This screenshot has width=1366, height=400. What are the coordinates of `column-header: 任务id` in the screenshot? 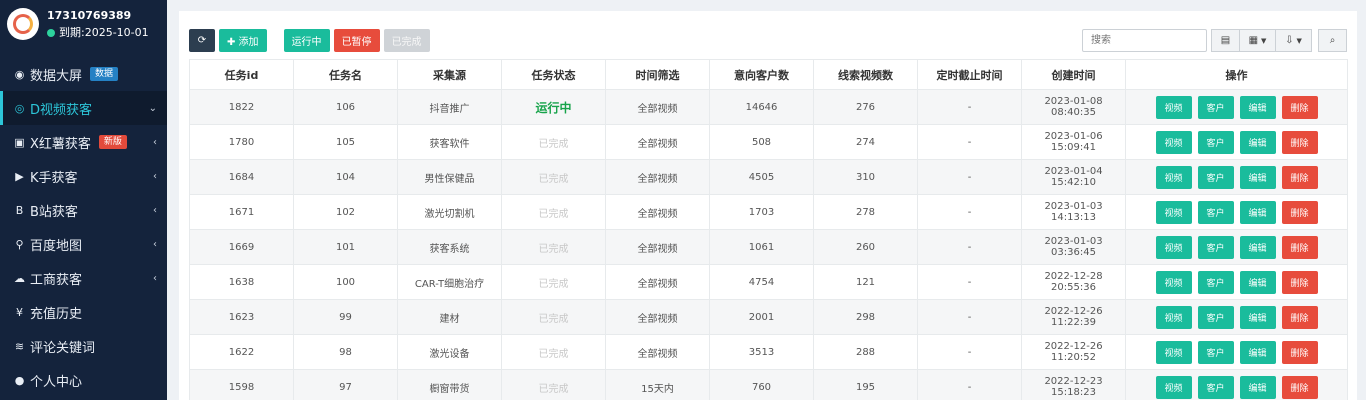 It's located at (241, 74).